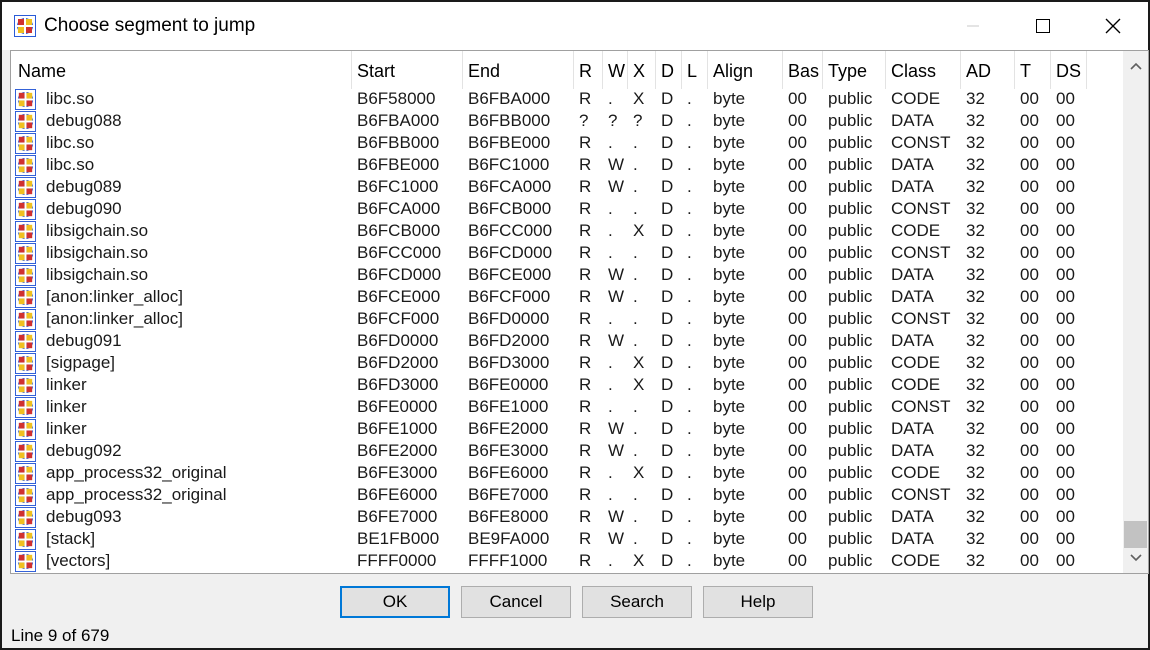  What do you see at coordinates (508, 450) in the screenshot?
I see `cell-end: B6FE3000` at bounding box center [508, 450].